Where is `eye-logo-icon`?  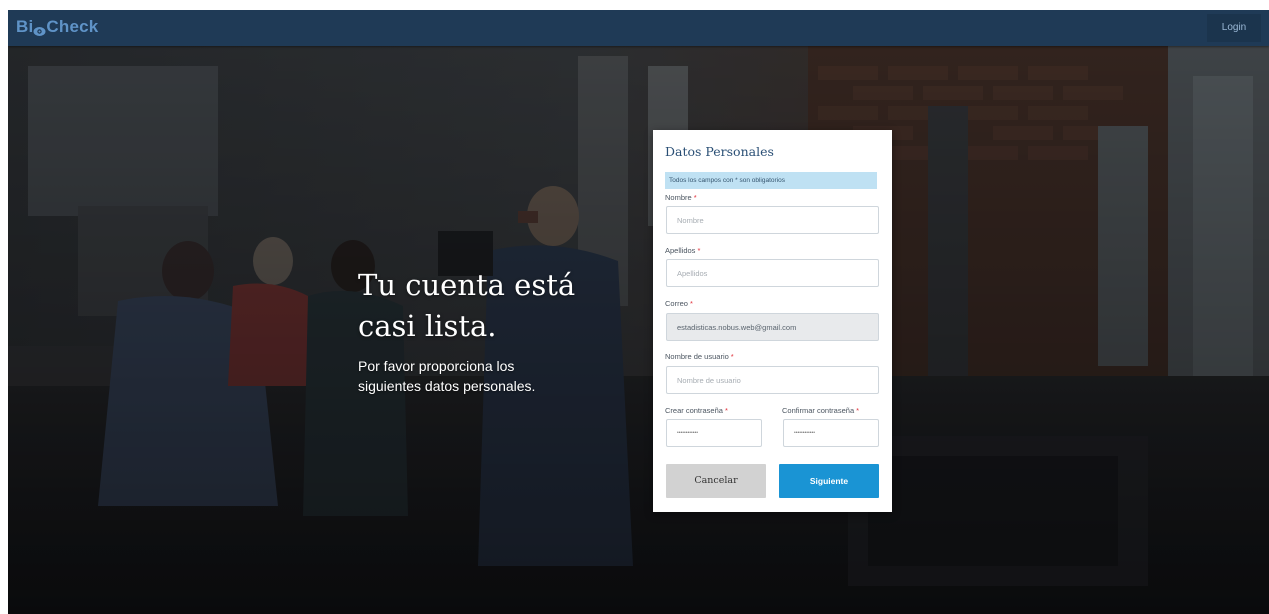
eye-logo-icon is located at coordinates (39, 29).